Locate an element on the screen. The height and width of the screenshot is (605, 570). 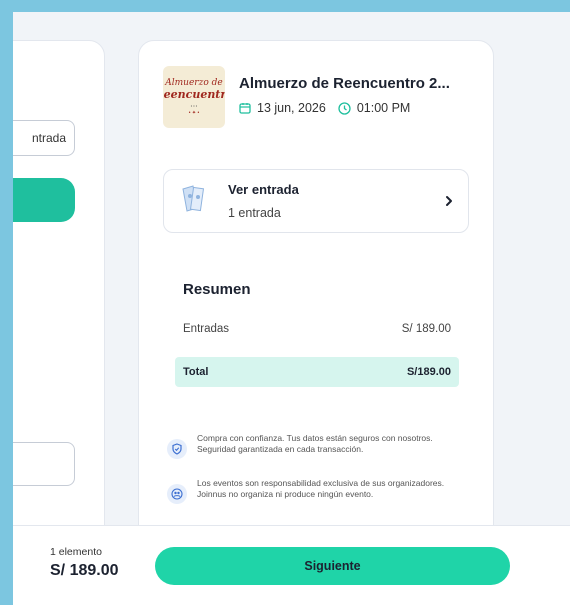
event-thumb-line: • • • is located at coordinates (194, 105).